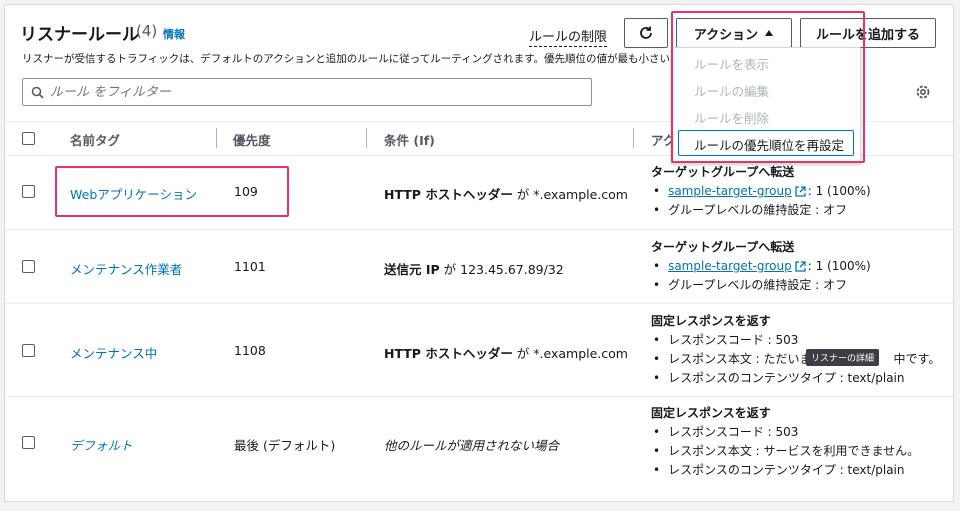 This screenshot has height=511, width=960. I want to click on info-link: 情報, so click(174, 34).